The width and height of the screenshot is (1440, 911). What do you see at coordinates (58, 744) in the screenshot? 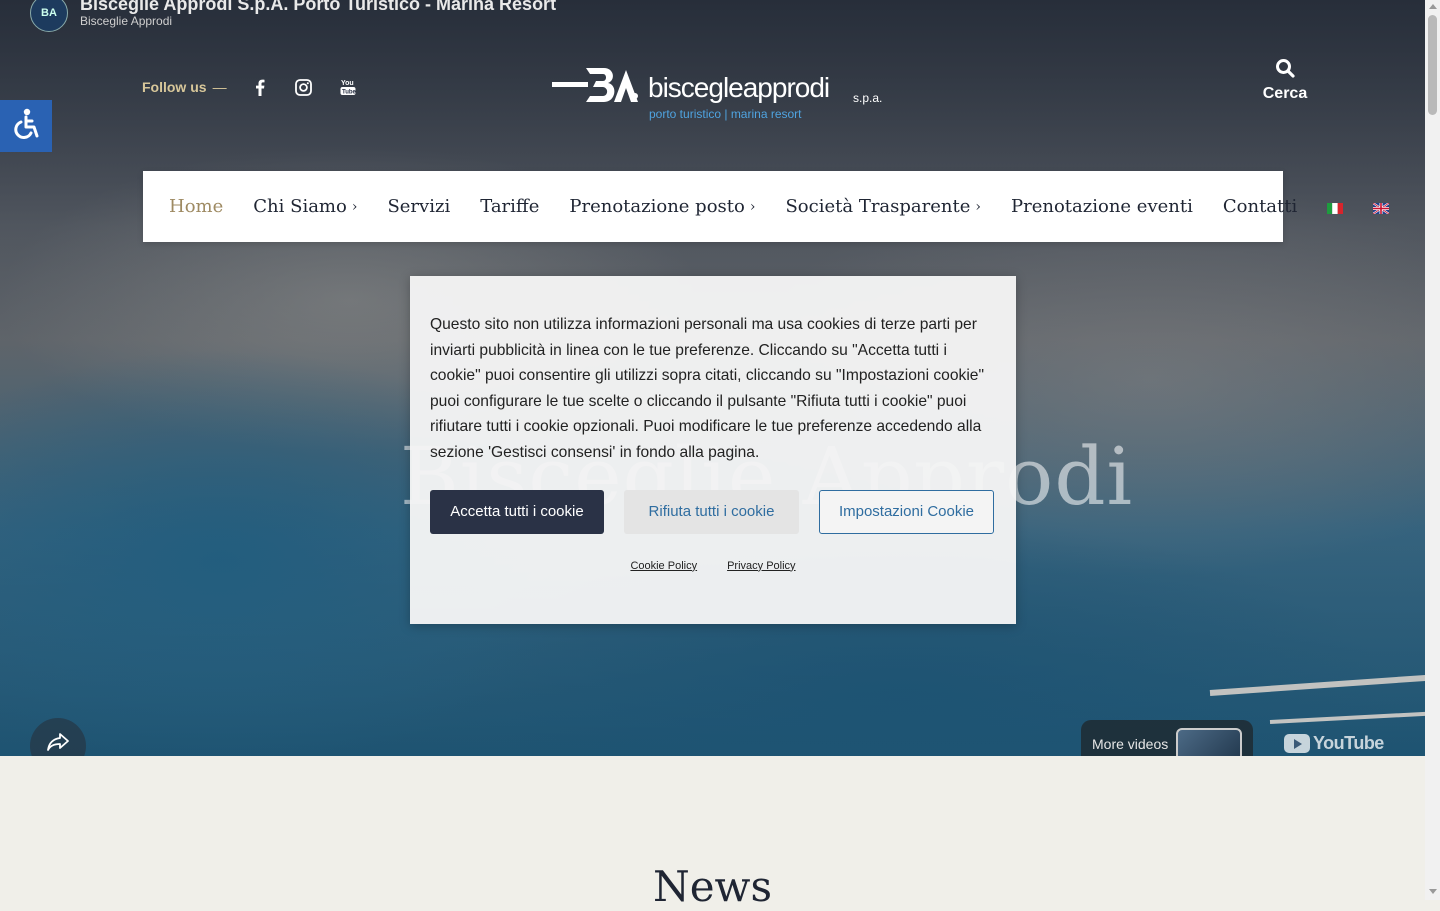
I see `share-icon` at bounding box center [58, 744].